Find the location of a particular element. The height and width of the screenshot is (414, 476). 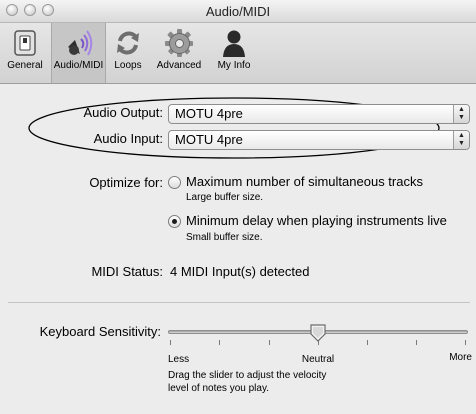

audio-output-value: MOTU 4pre is located at coordinates (209, 113).